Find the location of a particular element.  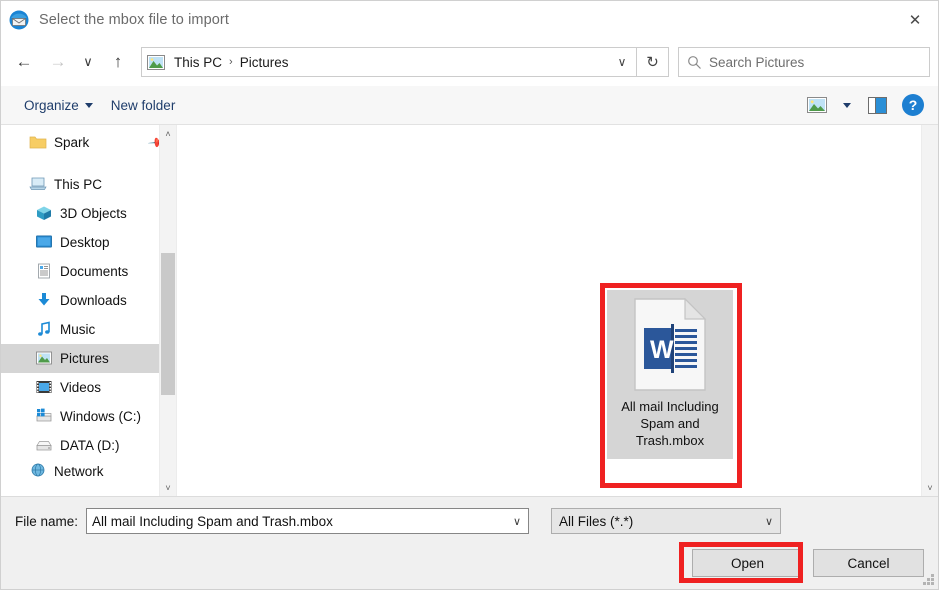

sidebar-item-network: Network is located at coordinates (88, 471).